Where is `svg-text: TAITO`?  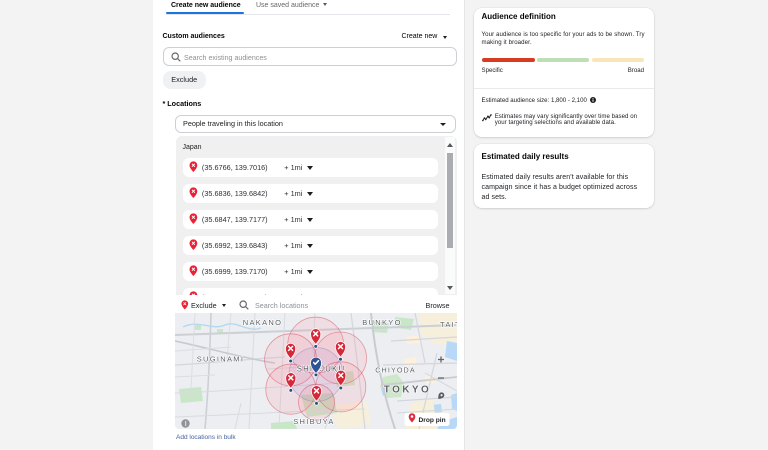
svg-text: TAITO is located at coordinates (448, 324).